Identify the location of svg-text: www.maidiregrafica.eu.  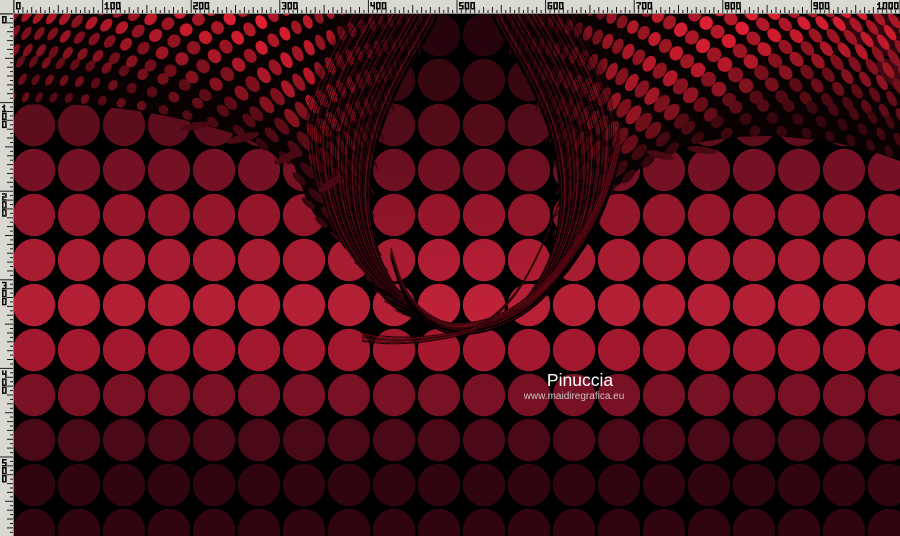
(574, 396).